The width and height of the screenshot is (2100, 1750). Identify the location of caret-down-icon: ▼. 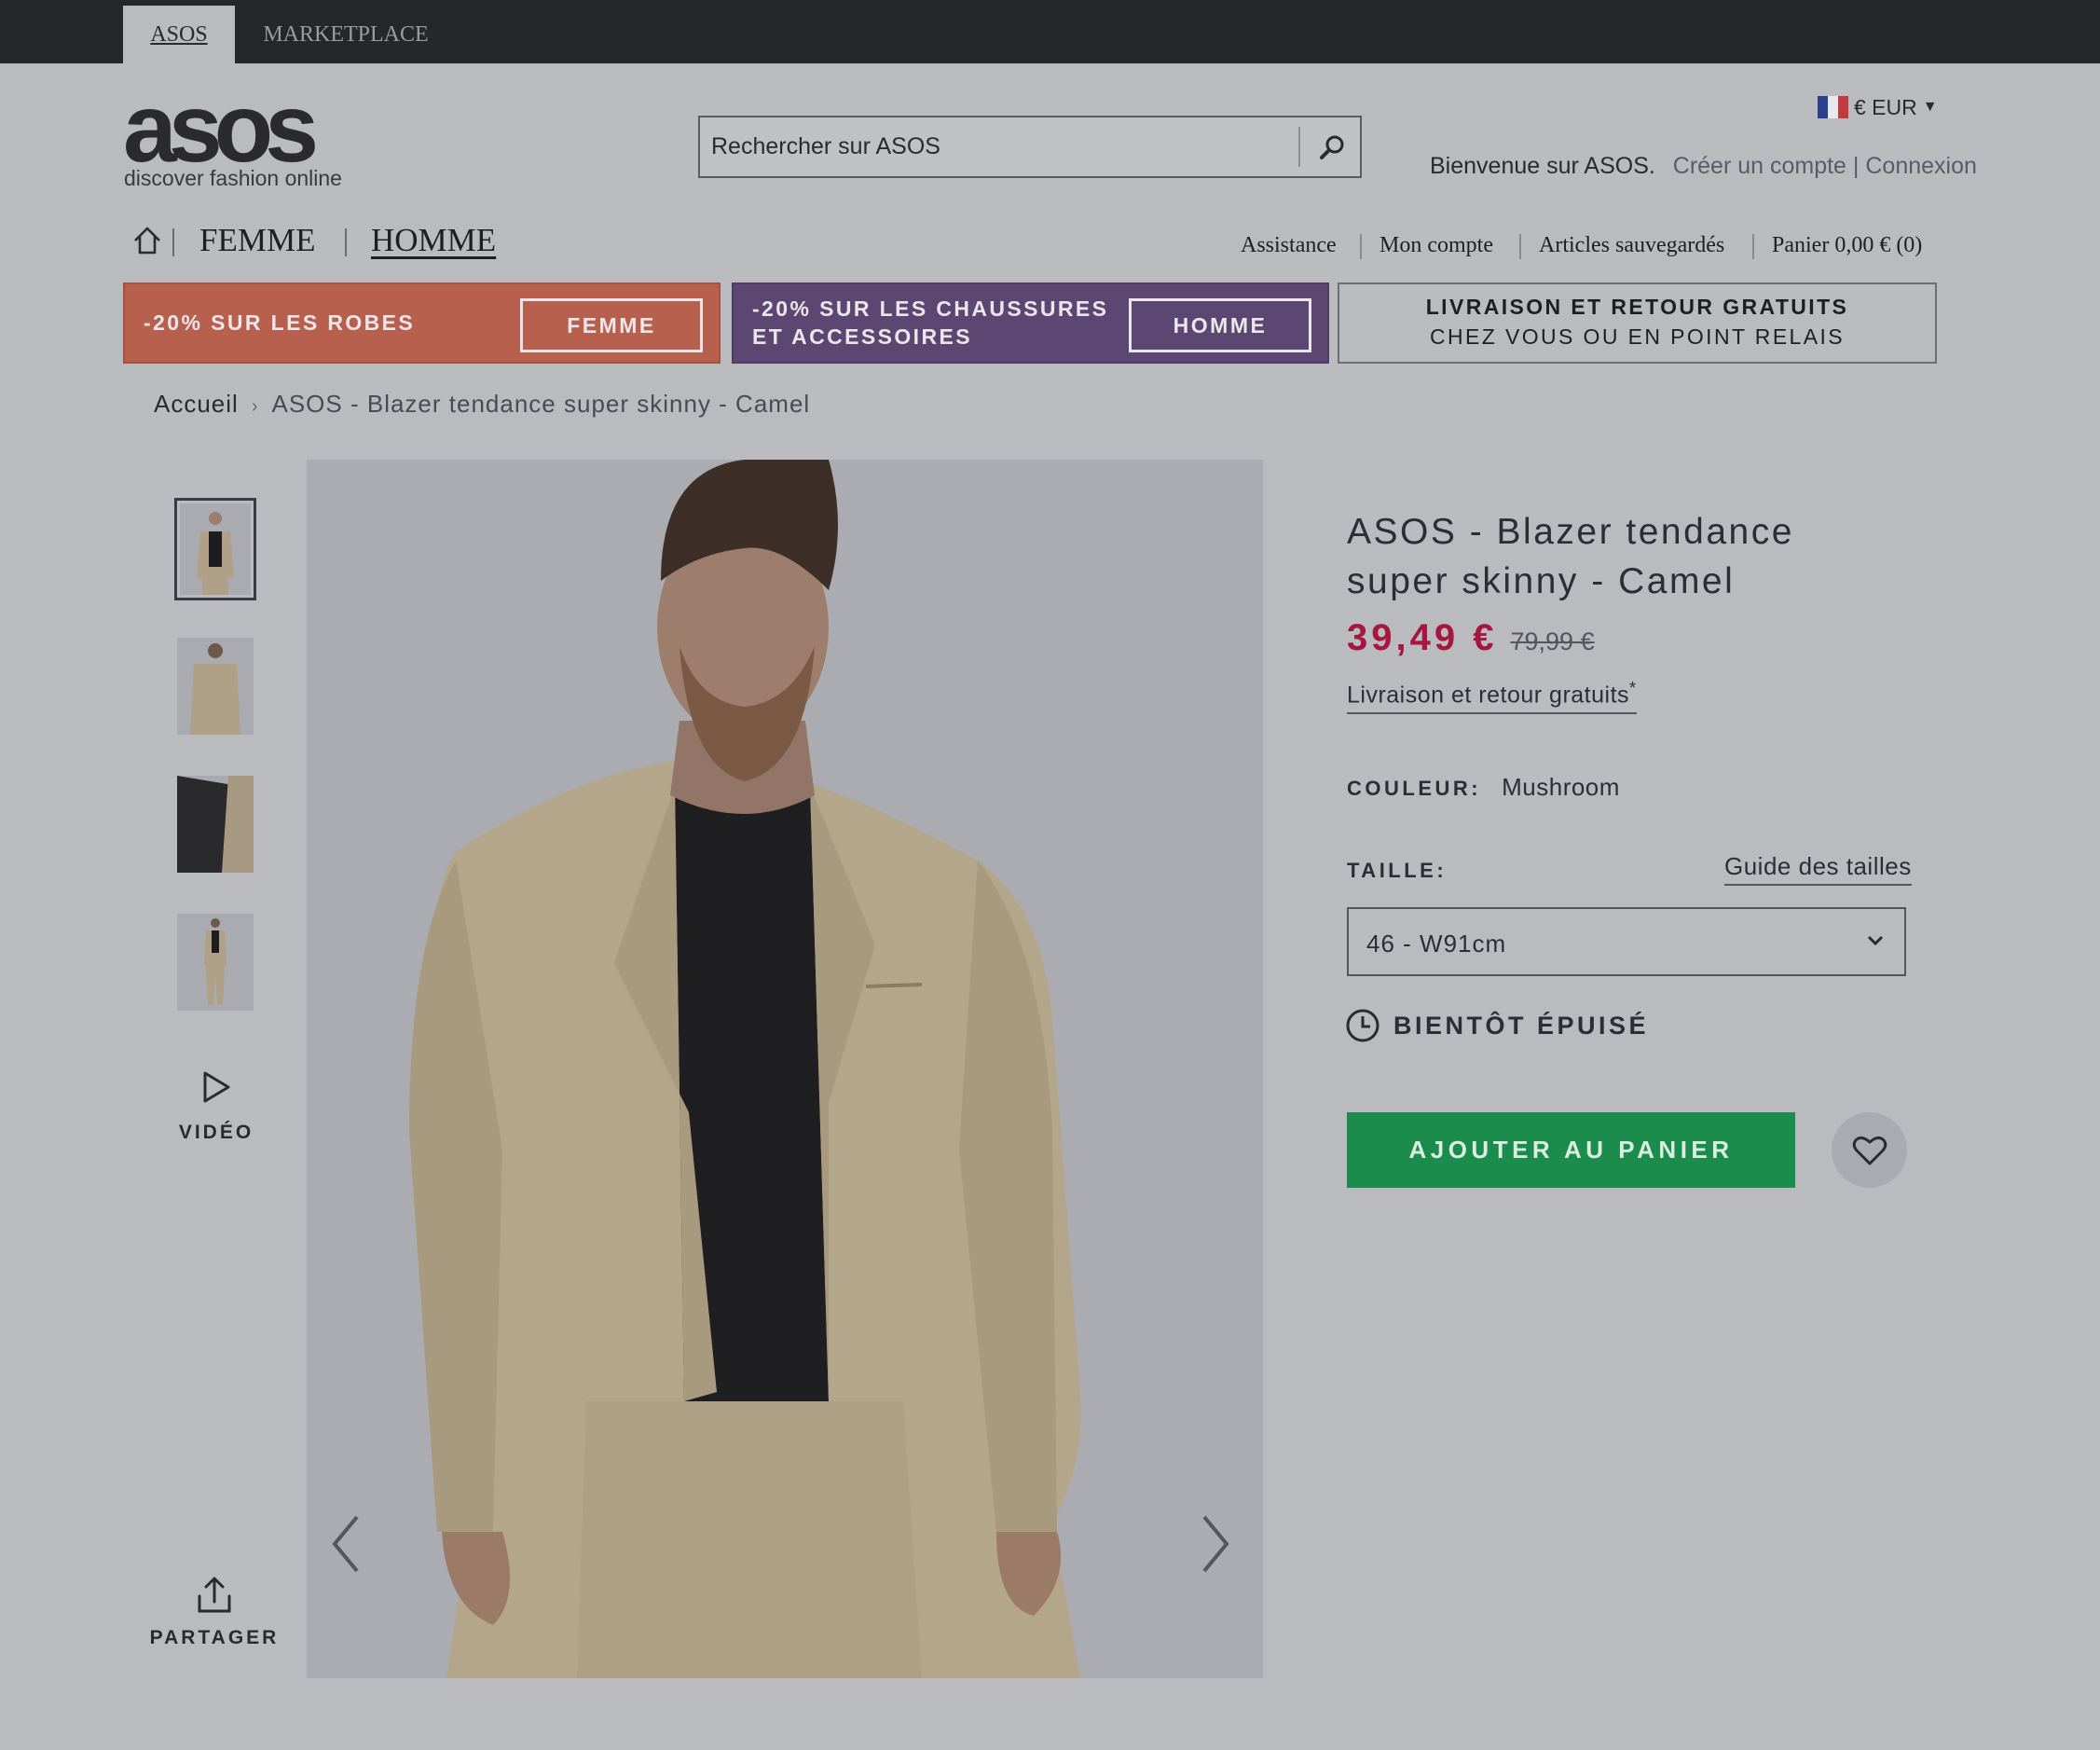
(1930, 107).